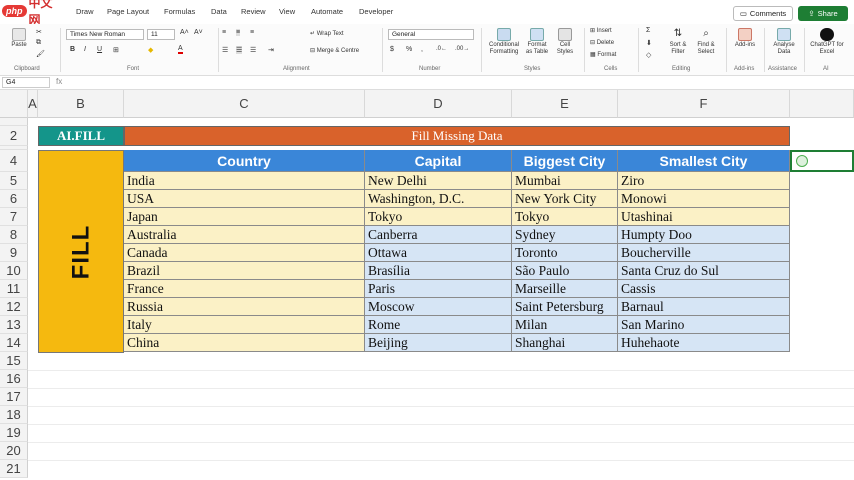 The height and width of the screenshot is (480, 854). Describe the element at coordinates (14, 181) in the screenshot. I see `row-header-5: 5` at that location.